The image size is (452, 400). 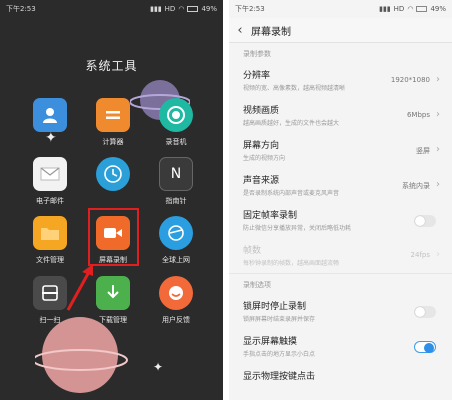 What do you see at coordinates (261, 146) in the screenshot?
I see `setting-title: 屏幕方向` at bounding box center [261, 146].